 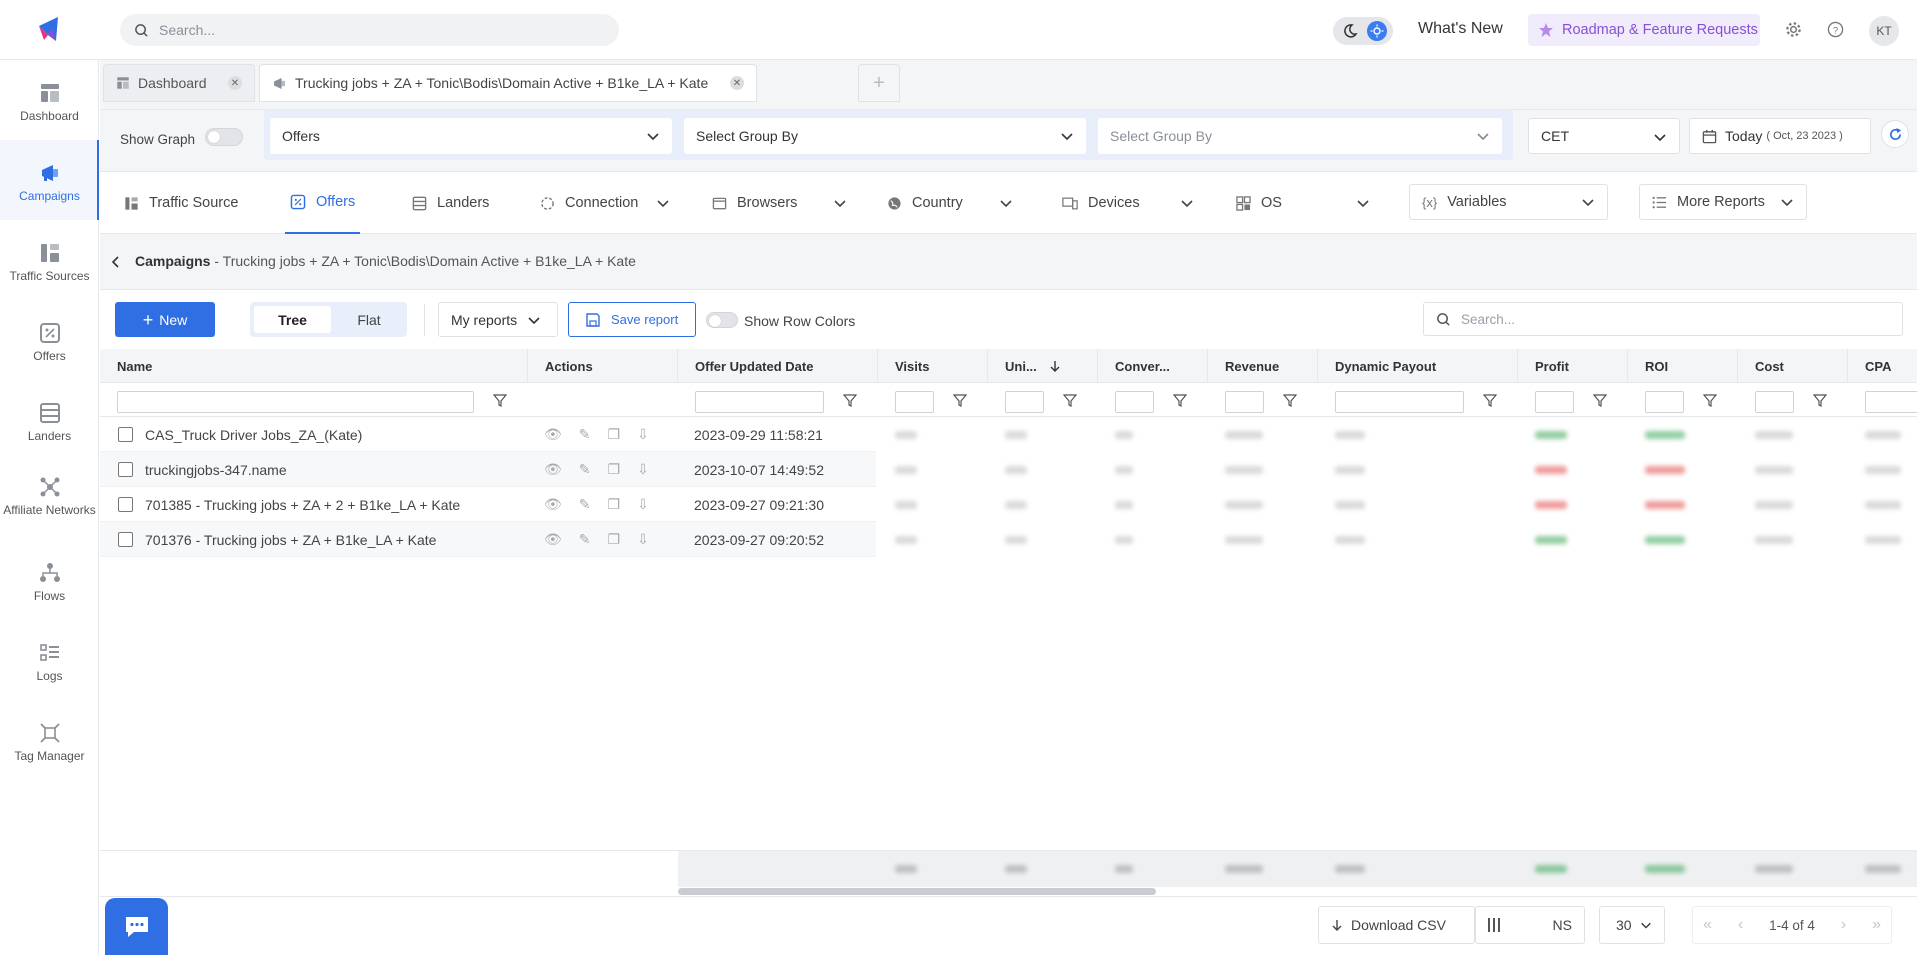 What do you see at coordinates (49, 342) in the screenshot?
I see `sidebar-item-offers: Offers` at bounding box center [49, 342].